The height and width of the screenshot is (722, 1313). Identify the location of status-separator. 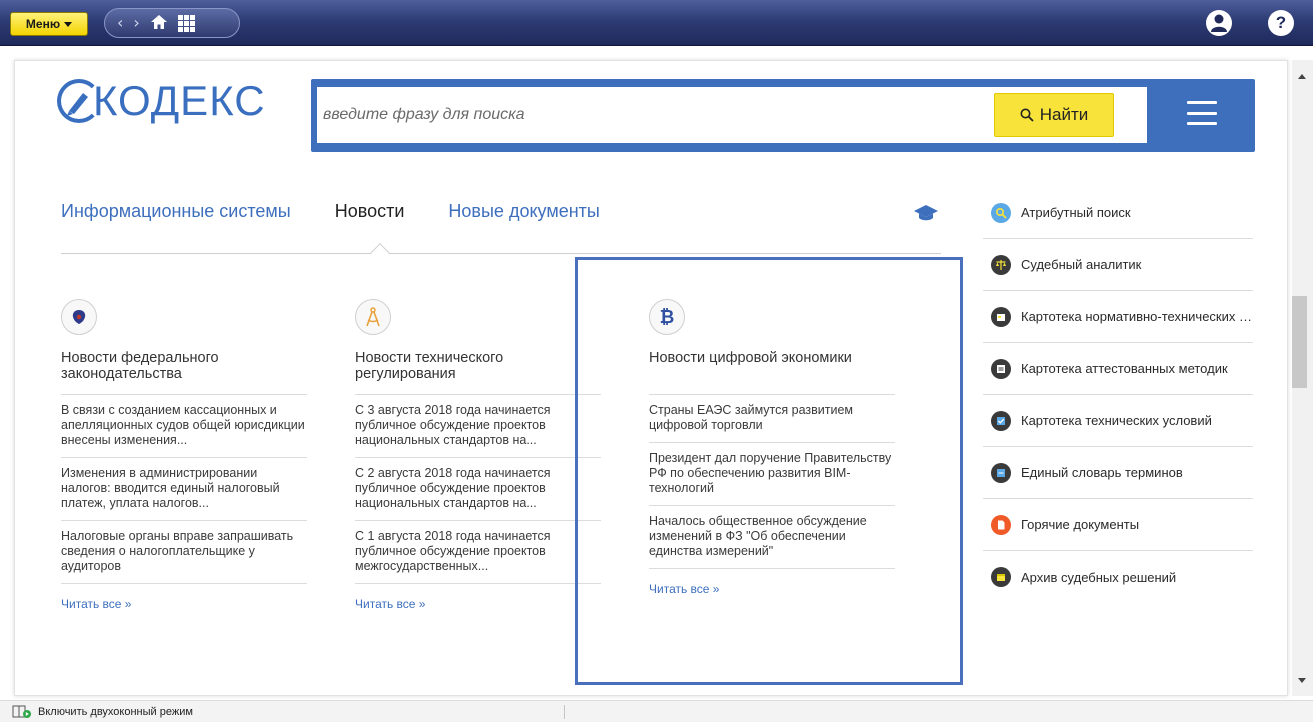
(564, 712).